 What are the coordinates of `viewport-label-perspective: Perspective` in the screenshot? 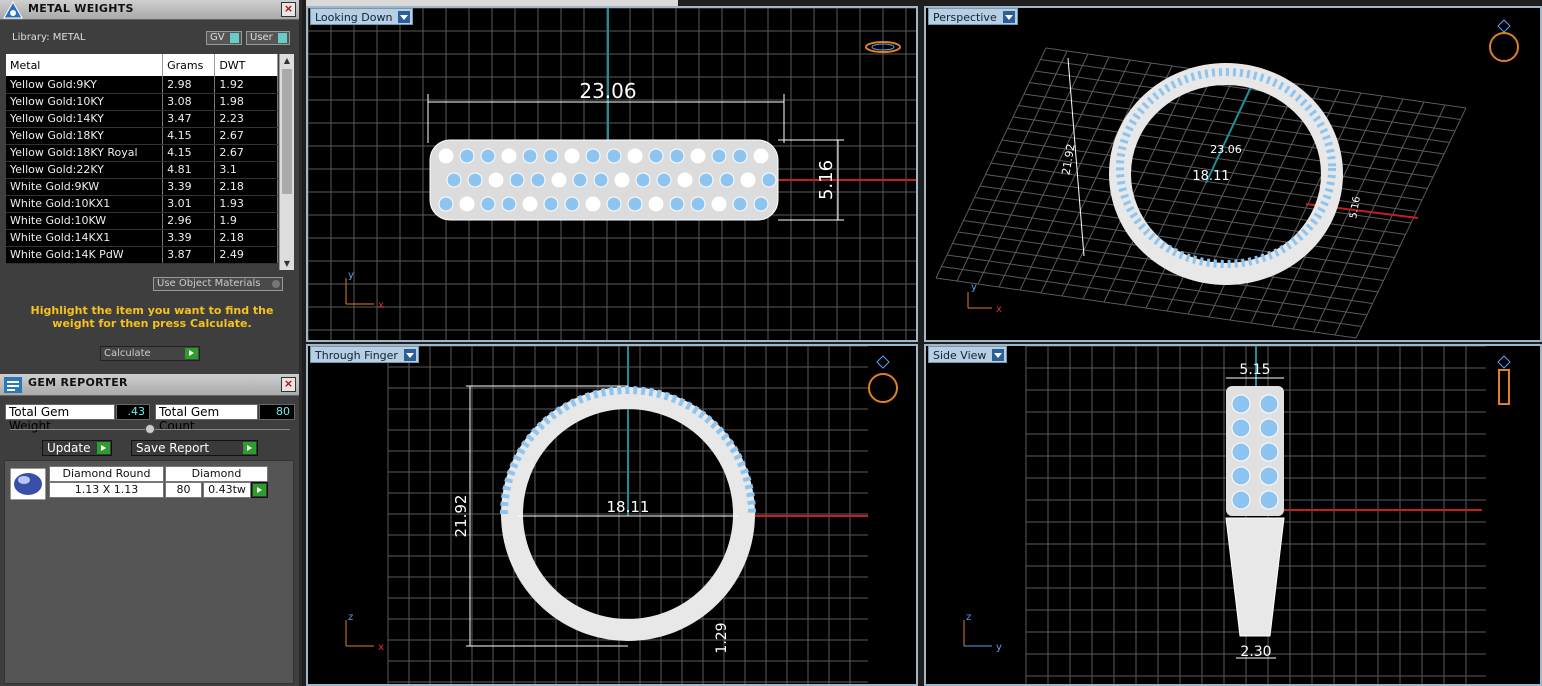 It's located at (973, 16).